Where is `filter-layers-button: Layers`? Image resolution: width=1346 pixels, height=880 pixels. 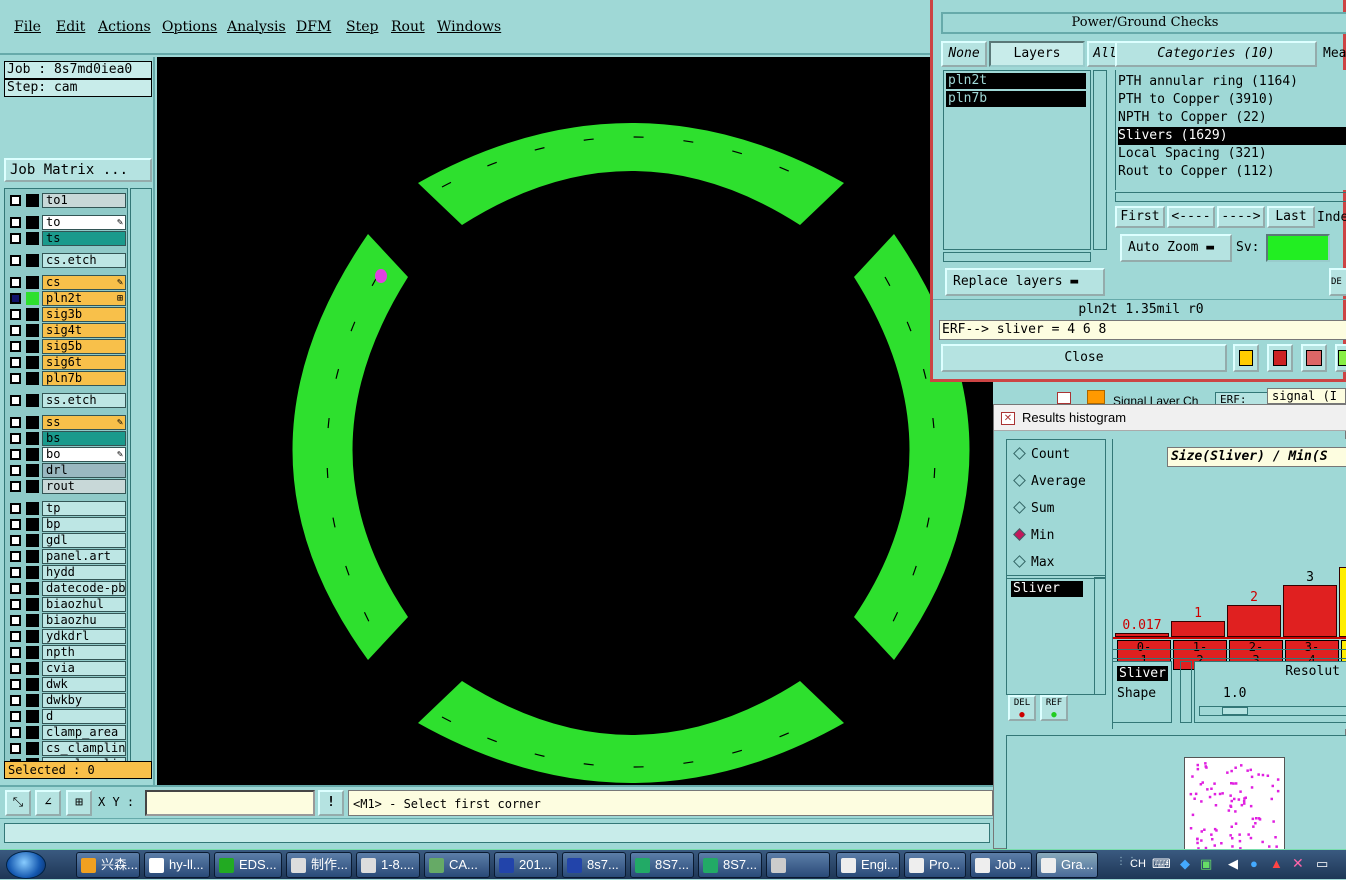 filter-layers-button: Layers is located at coordinates (1037, 54).